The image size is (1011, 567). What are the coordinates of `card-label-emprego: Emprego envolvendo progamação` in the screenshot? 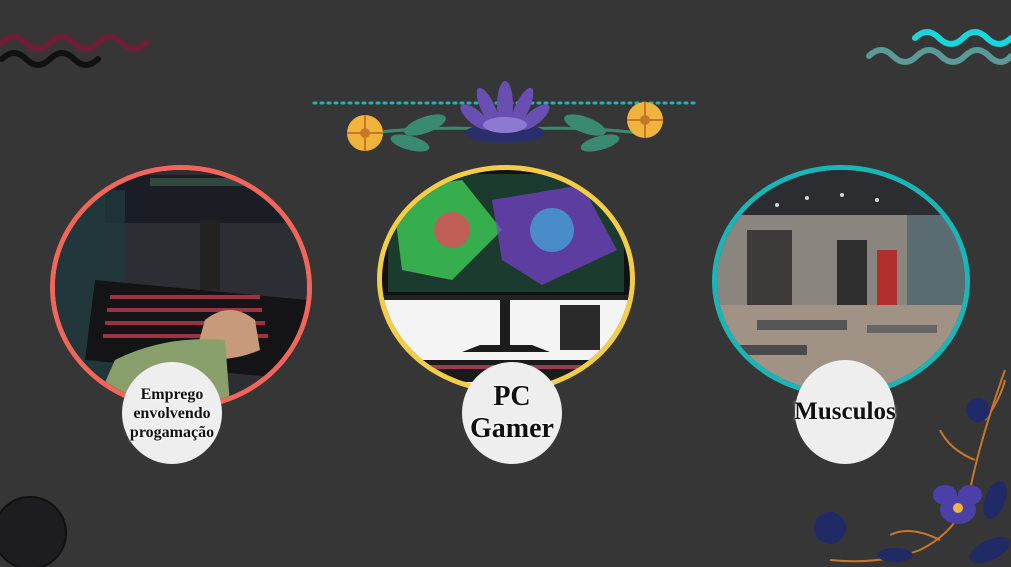 It's located at (172, 413).